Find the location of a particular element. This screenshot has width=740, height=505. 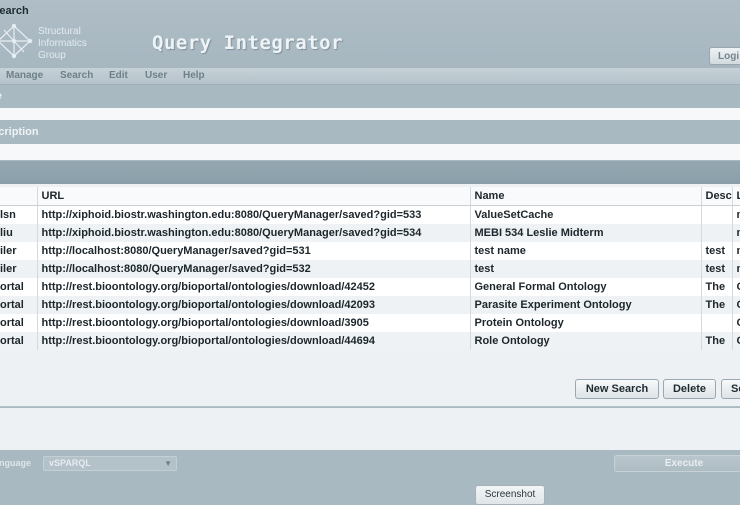

table-cell-name: MEBI 534 Leslie Midterm is located at coordinates (585, 233).